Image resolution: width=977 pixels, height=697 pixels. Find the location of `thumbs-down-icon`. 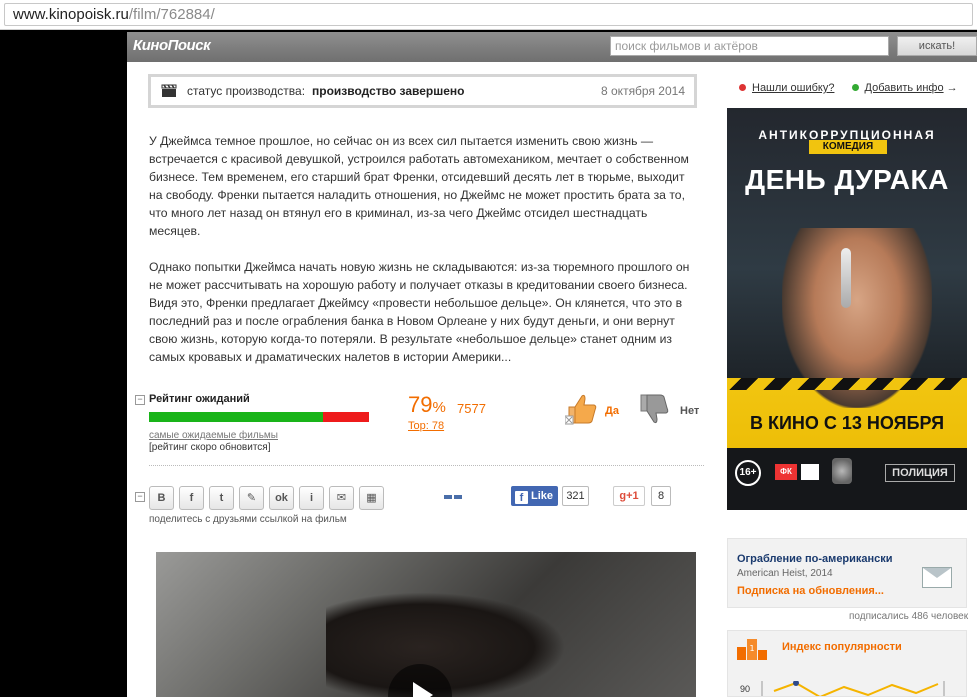

thumbs-down-icon is located at coordinates (654, 409).